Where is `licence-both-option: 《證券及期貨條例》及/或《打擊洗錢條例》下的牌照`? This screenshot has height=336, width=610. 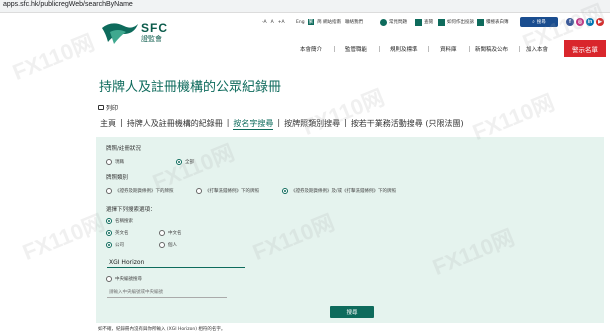 licence-both-option: 《證券及期貨條例》及/或《打擊洗錢條例》下的牌照 is located at coordinates (339, 191).